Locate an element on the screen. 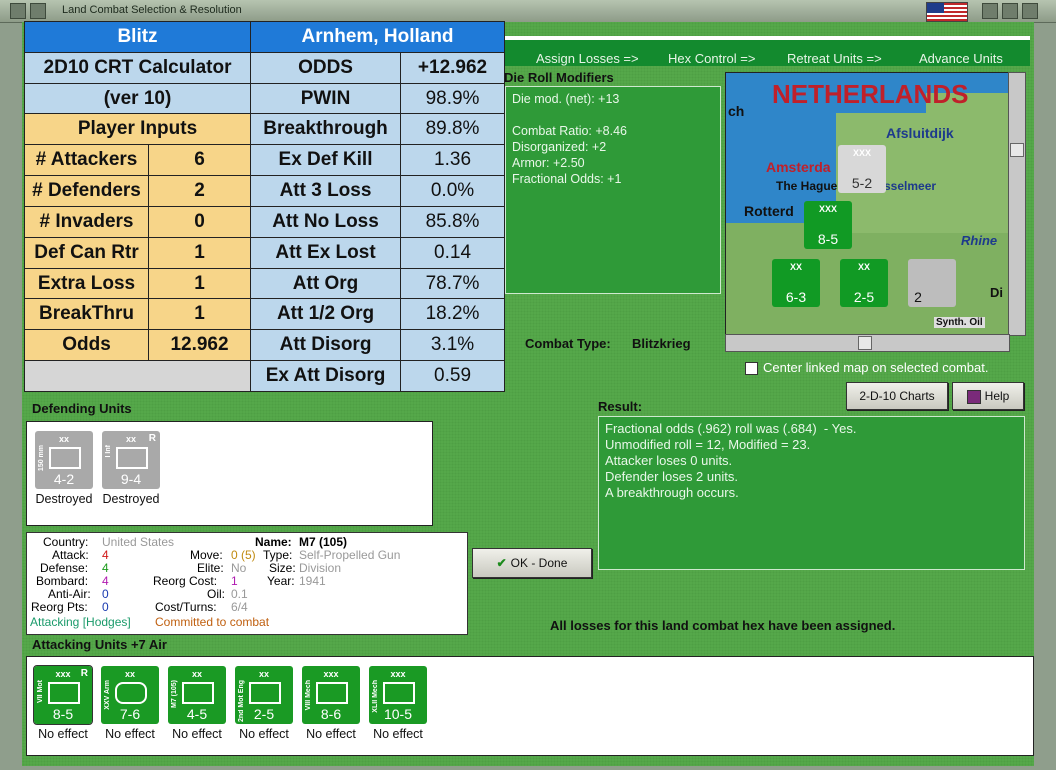 The image size is (1056, 770). armor-symbol-icon is located at coordinates (131, 693).